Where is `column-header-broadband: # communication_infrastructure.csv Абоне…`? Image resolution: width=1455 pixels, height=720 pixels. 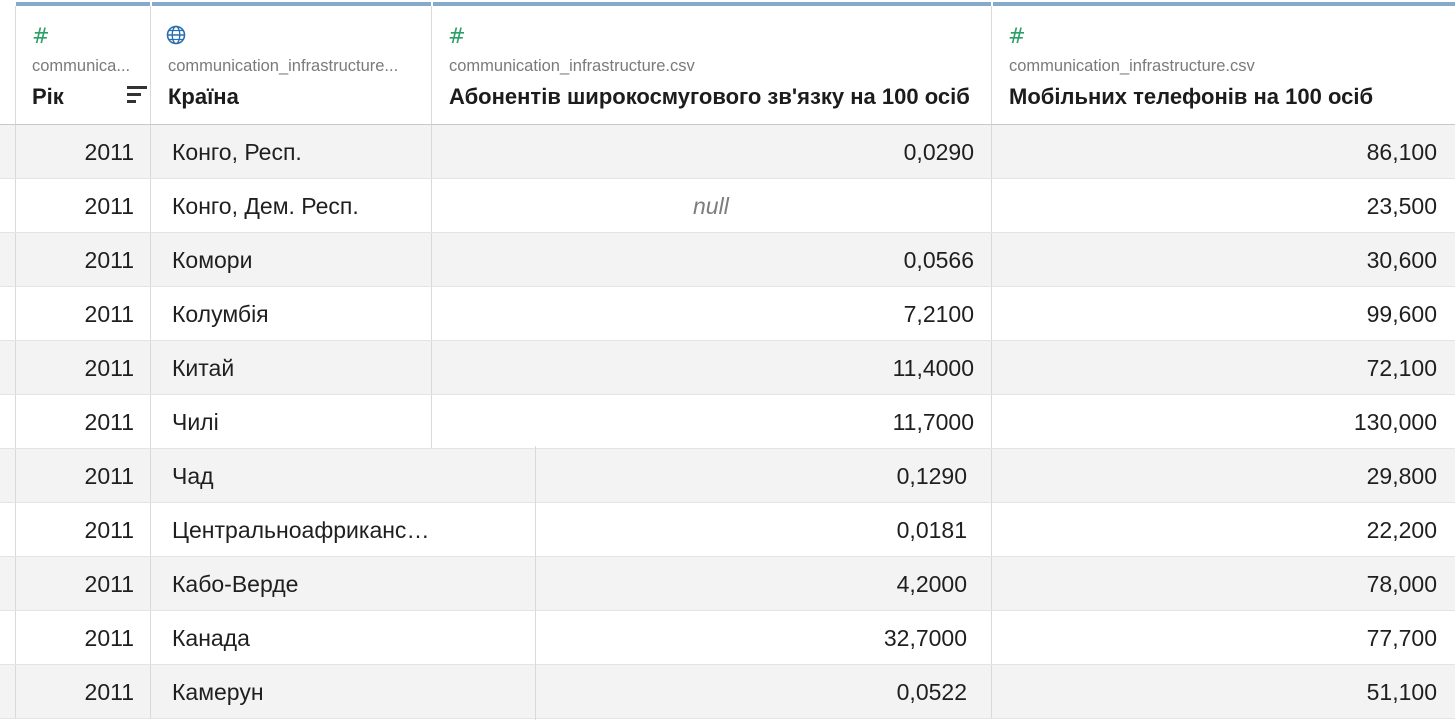
column-header-broadband: # communication_infrastructure.csv Абоне… is located at coordinates (712, 65).